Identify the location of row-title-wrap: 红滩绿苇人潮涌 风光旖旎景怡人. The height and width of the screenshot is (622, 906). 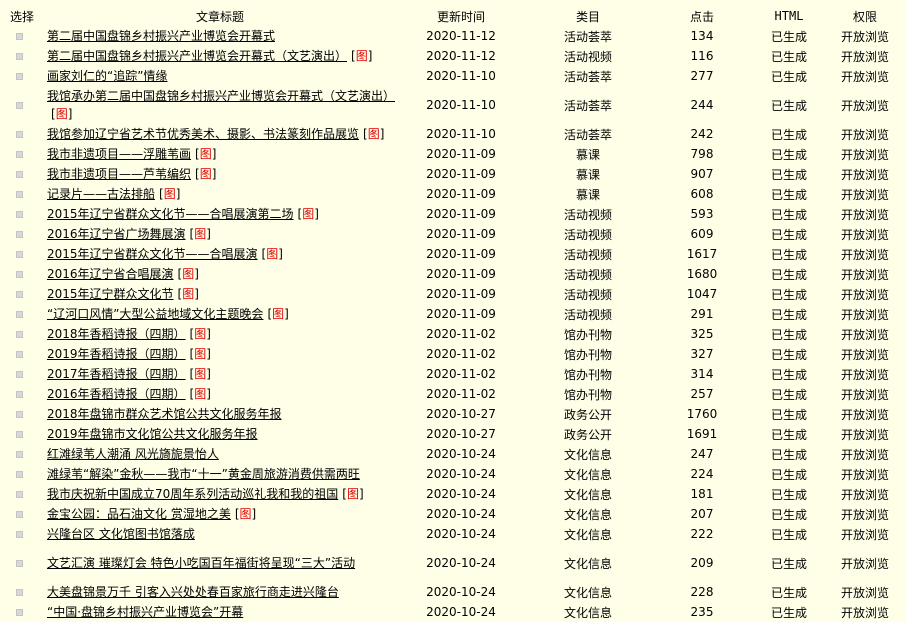
(220, 454).